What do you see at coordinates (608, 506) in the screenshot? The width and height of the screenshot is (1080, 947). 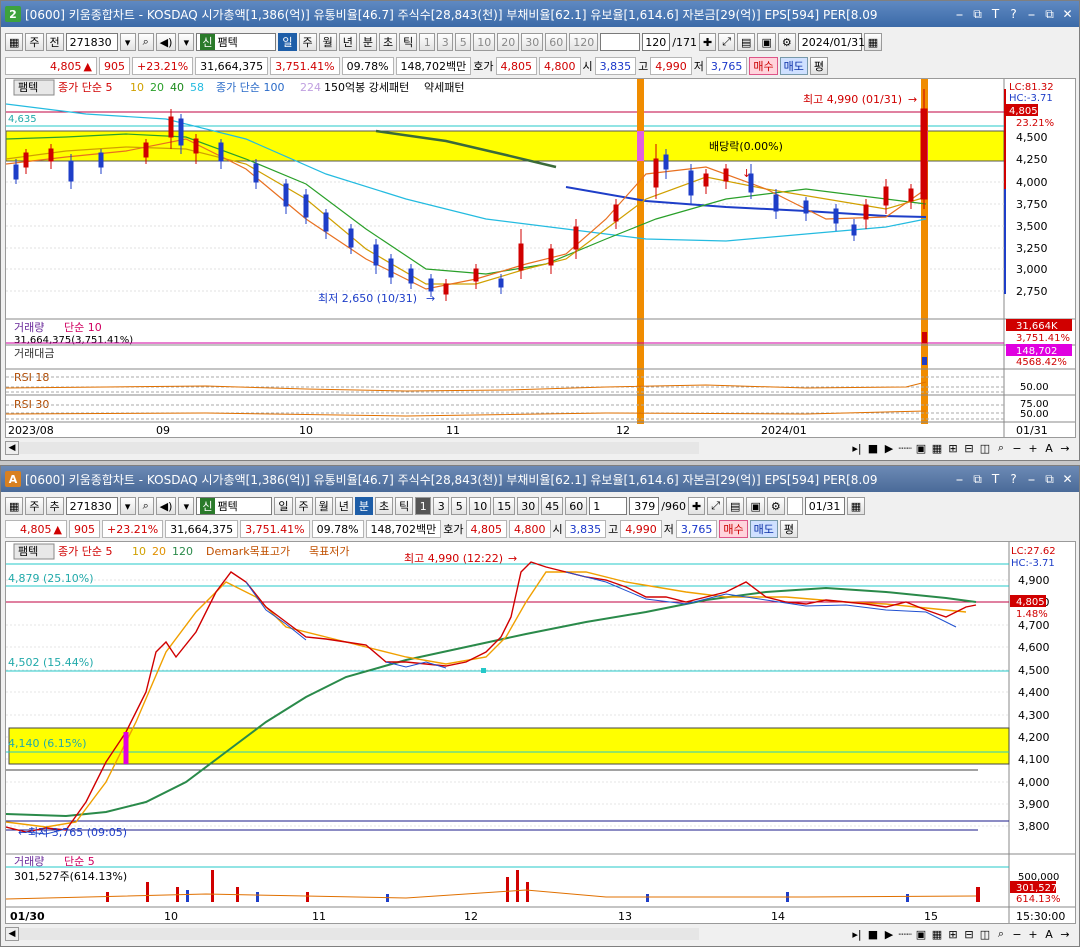 I see `unit-input: 1` at bounding box center [608, 506].